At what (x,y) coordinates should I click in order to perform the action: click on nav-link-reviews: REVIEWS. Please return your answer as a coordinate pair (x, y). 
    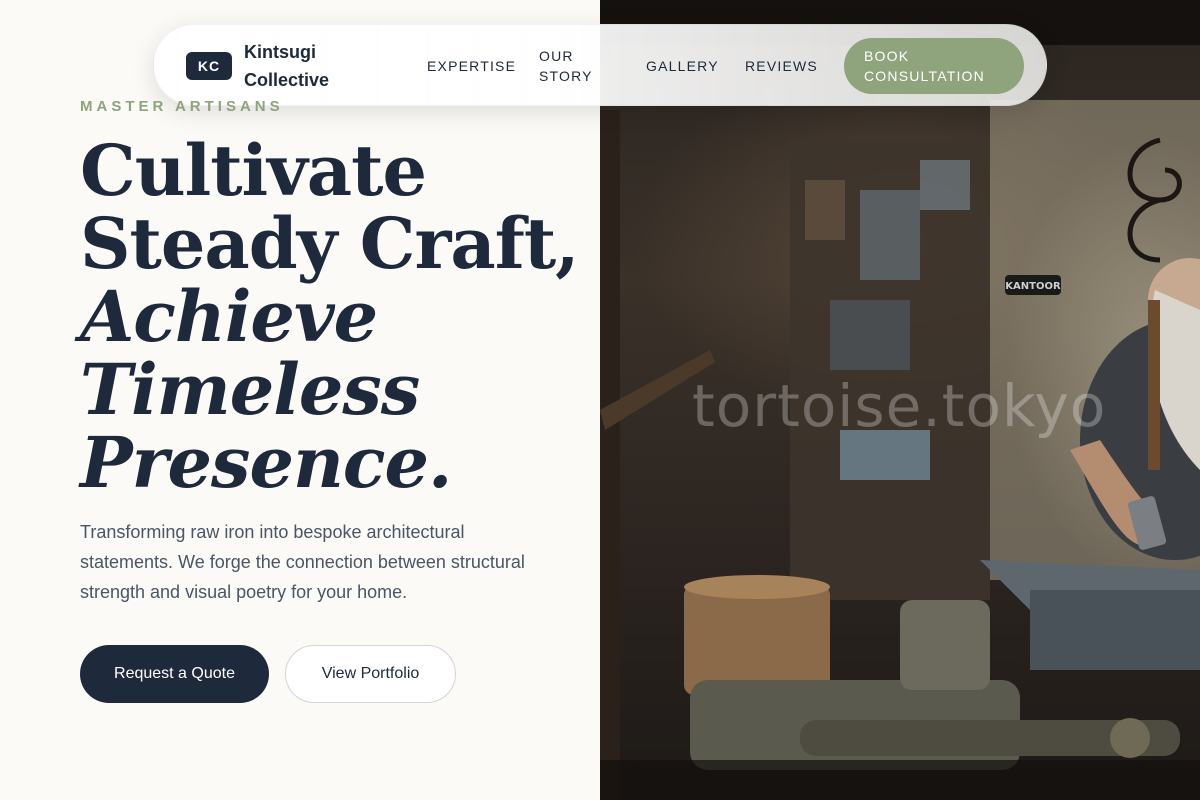
    Looking at the image, I should click on (781, 66).